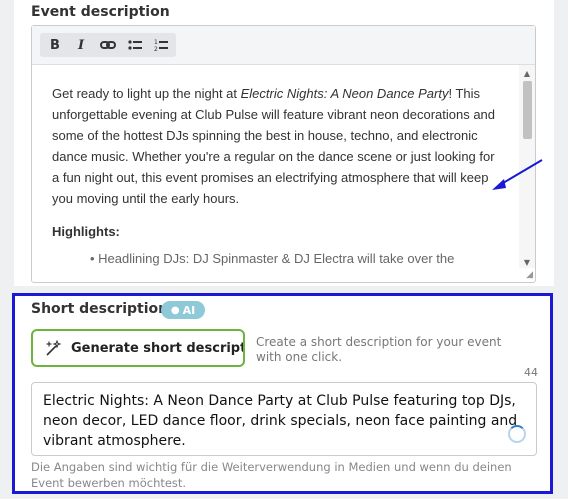 This screenshot has width=568, height=499. Describe the element at coordinates (55, 45) in the screenshot. I see `bold-button: B` at that location.